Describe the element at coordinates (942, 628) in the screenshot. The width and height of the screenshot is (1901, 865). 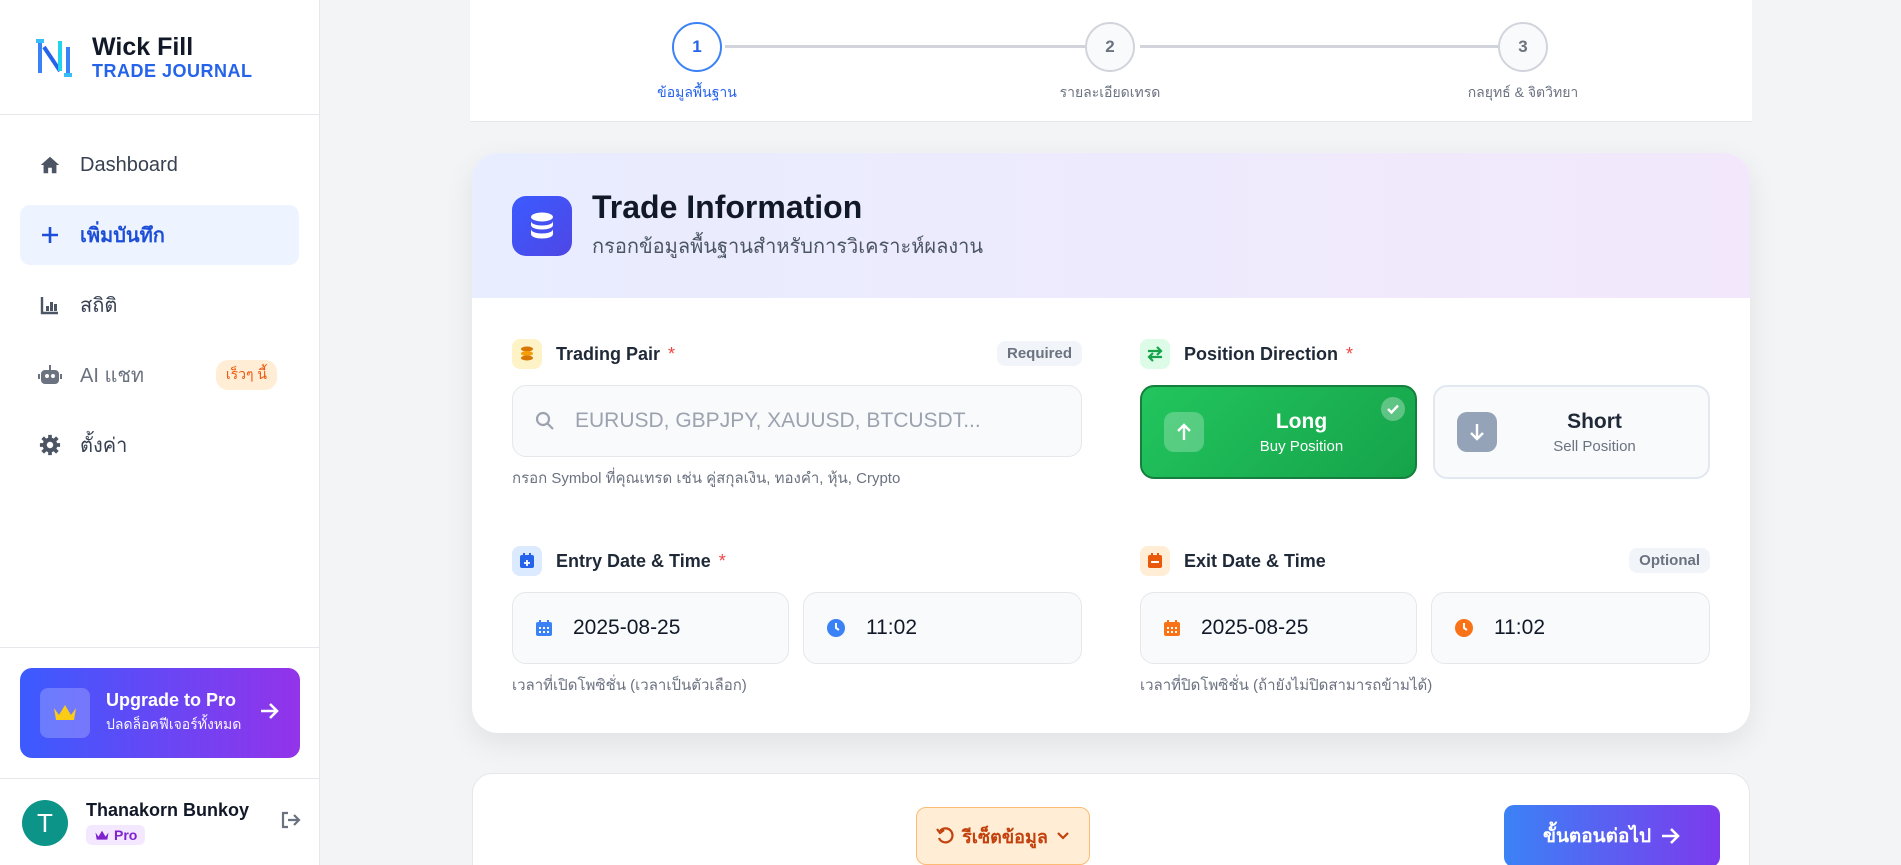
I see `entry-time-input: 11:02` at that location.